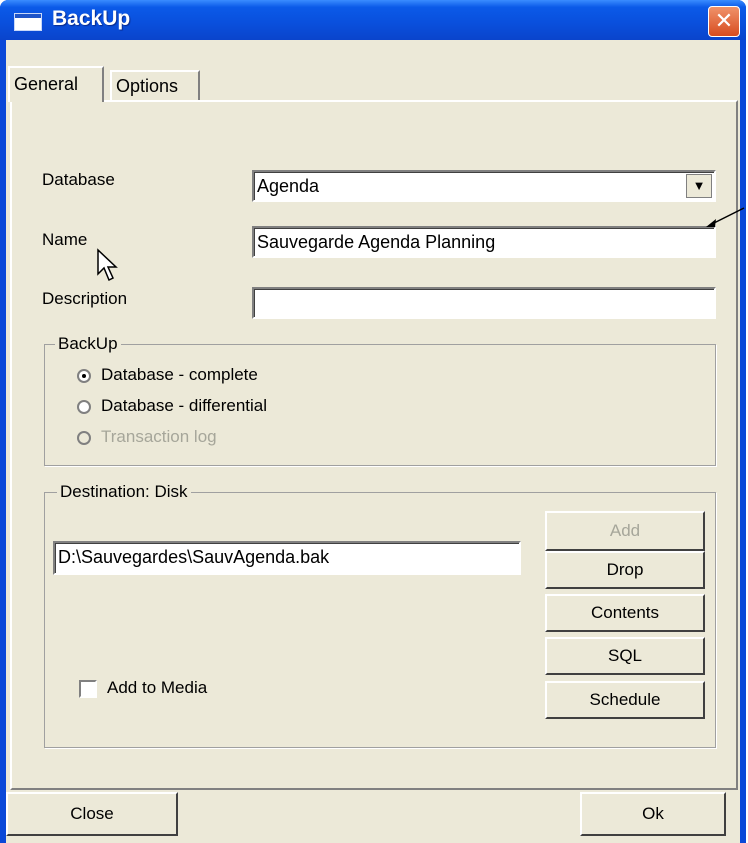 This screenshot has width=748, height=843. I want to click on database-select-value: Agenda, so click(288, 186).